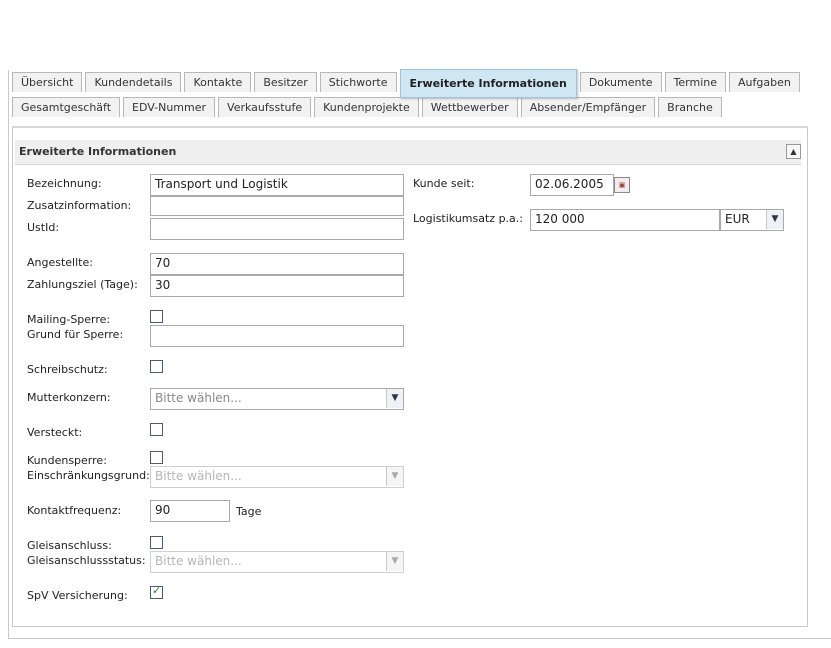 The height and width of the screenshot is (648, 831). Describe the element at coordinates (285, 82) in the screenshot. I see `tab-besitzer: Besitzer` at that location.